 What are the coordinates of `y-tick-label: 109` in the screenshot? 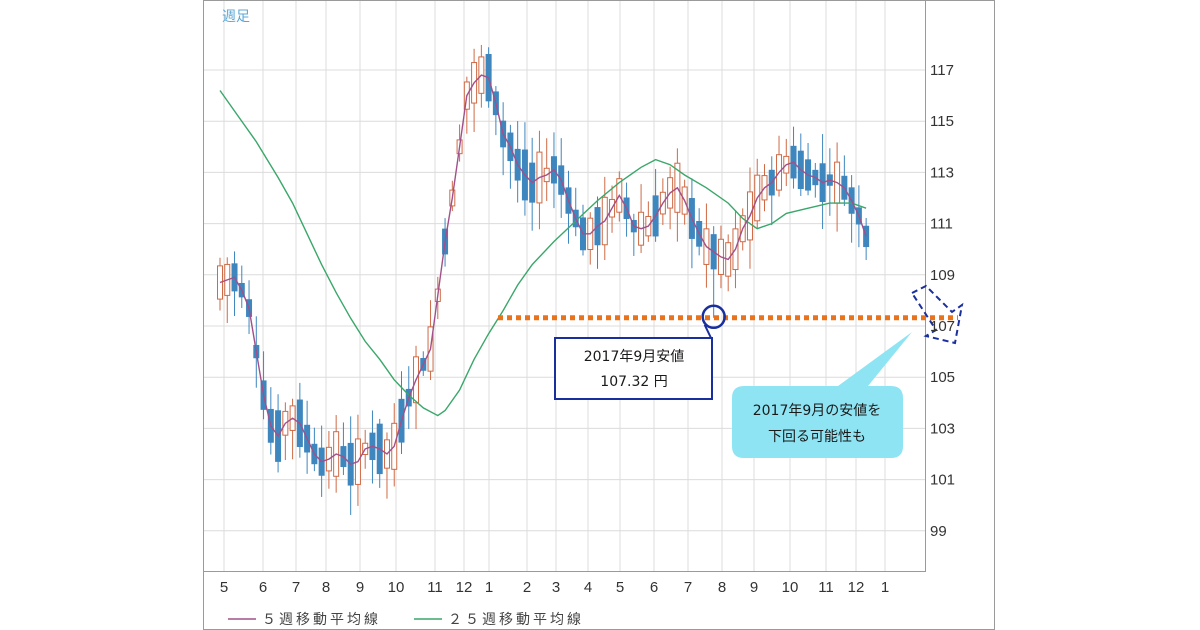 It's located at (942, 275).